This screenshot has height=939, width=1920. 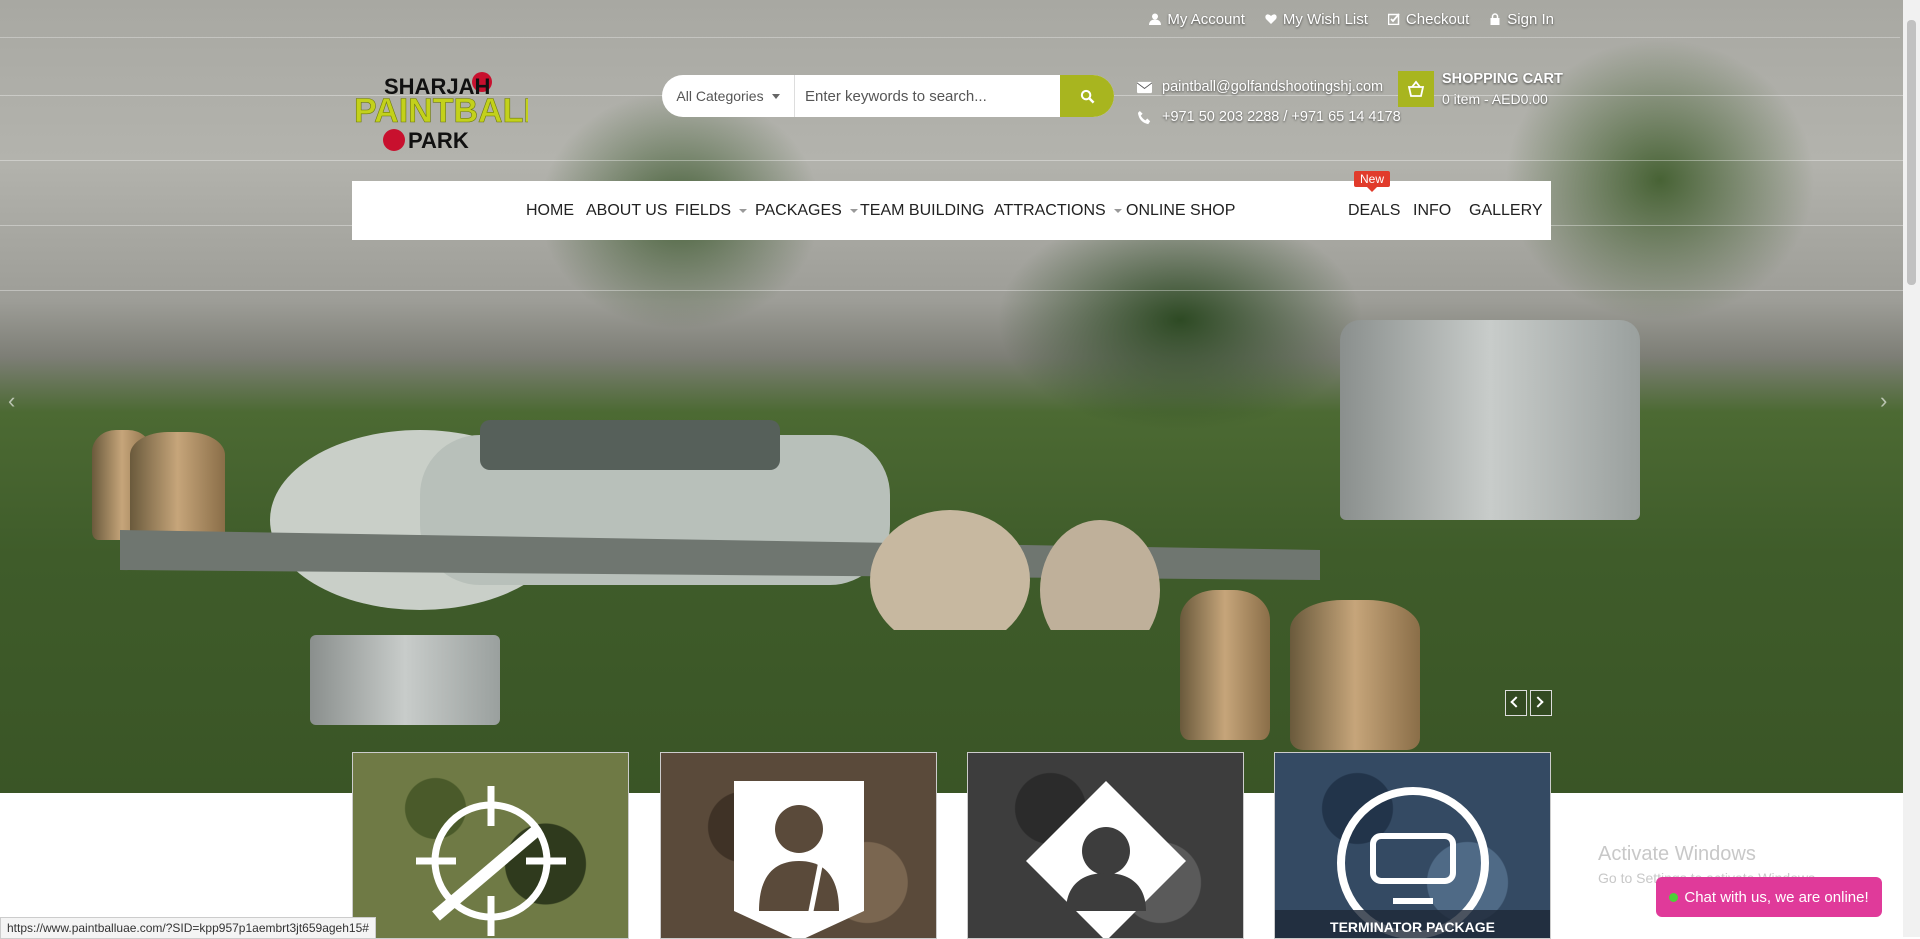 I want to click on cart-text: SHOPPING CART 0 item - AED0.00, so click(x=1502, y=91).